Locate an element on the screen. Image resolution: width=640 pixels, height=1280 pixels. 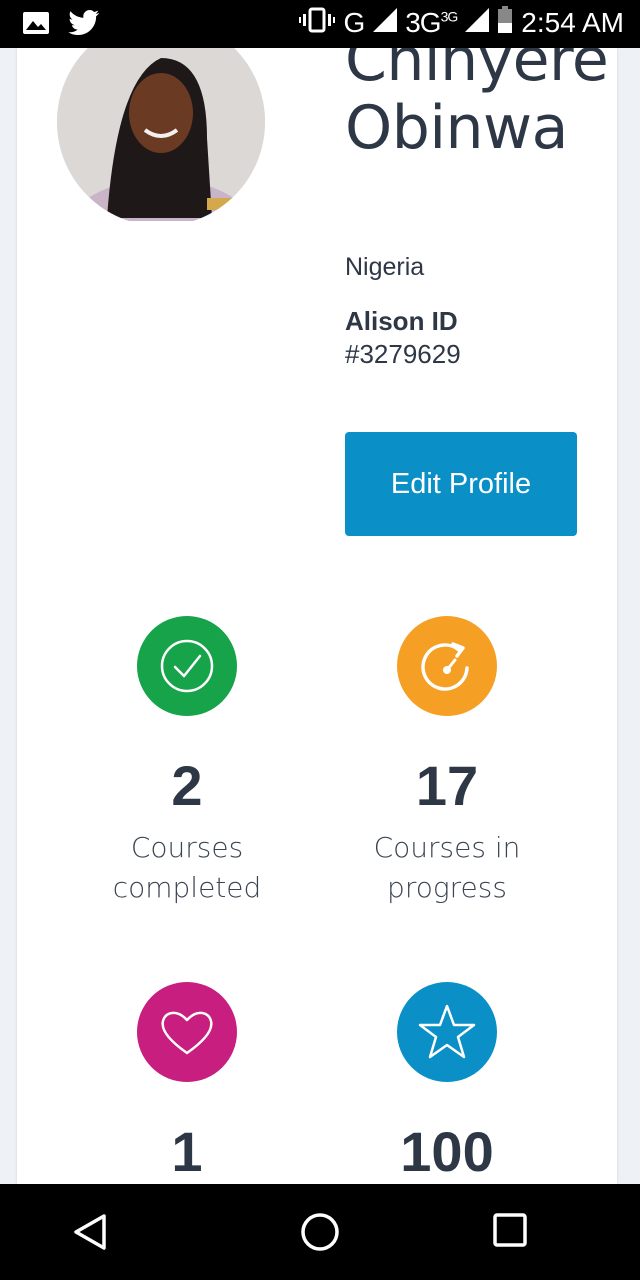
network-g-label: G is located at coordinates (354, 22).